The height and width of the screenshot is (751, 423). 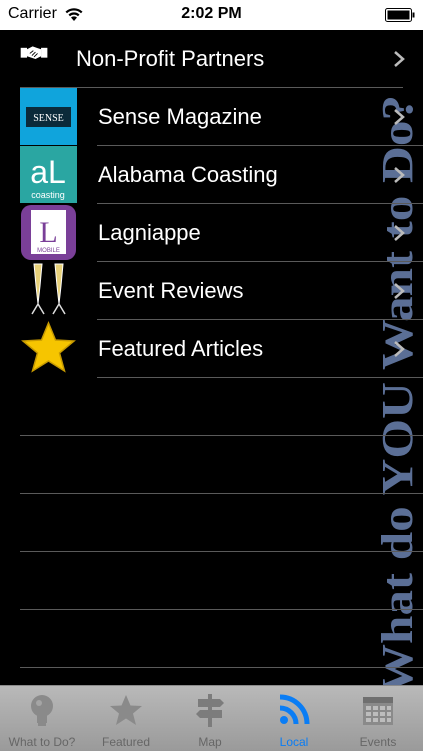 I want to click on list-item-label: Sense Magazine, so click(x=180, y=116).